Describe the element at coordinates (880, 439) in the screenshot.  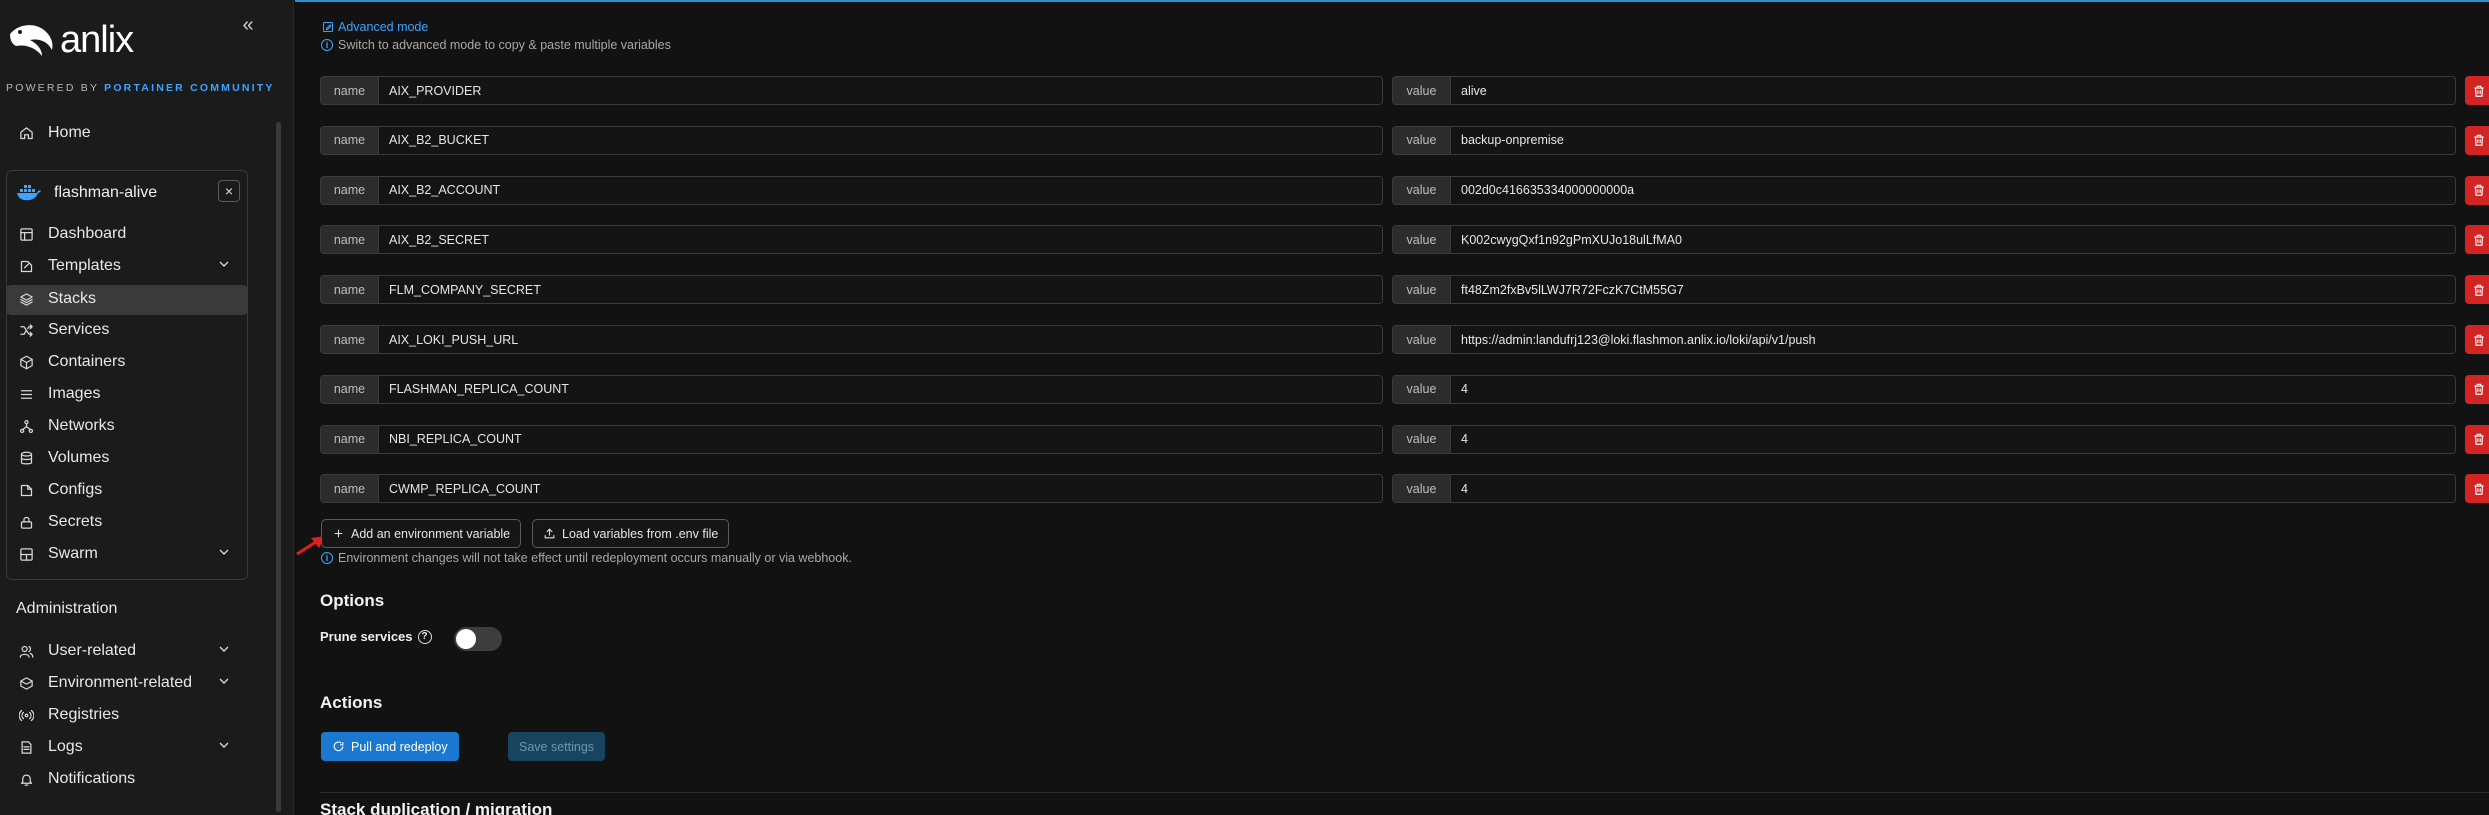
I see `env-var-name-input: NBI_REPLICA_COUNT` at that location.